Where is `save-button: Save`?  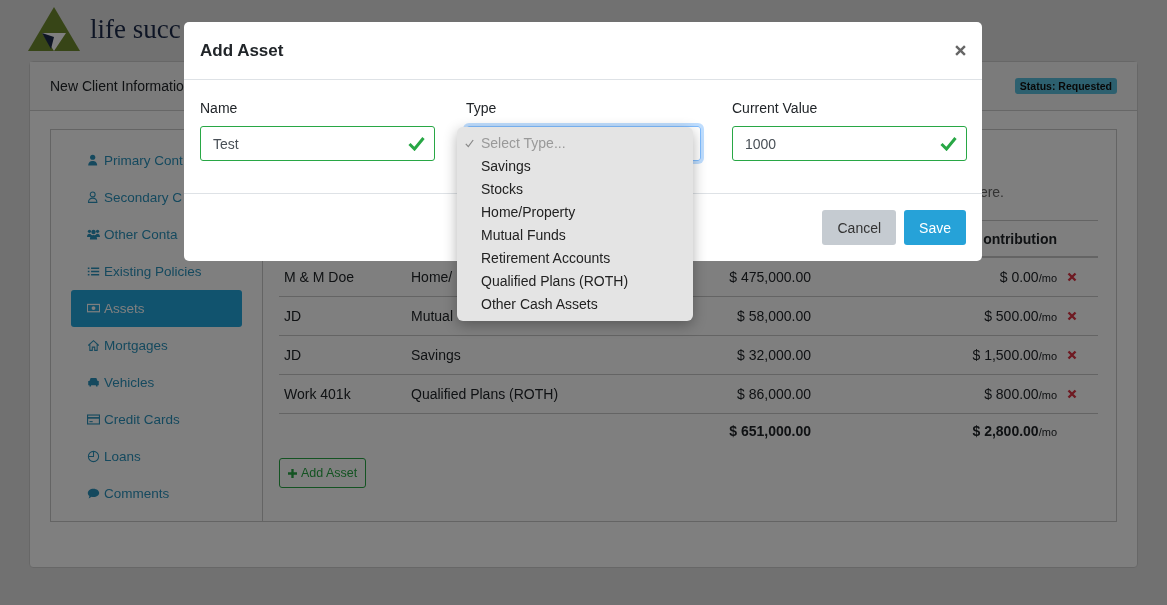 save-button: Save is located at coordinates (935, 227).